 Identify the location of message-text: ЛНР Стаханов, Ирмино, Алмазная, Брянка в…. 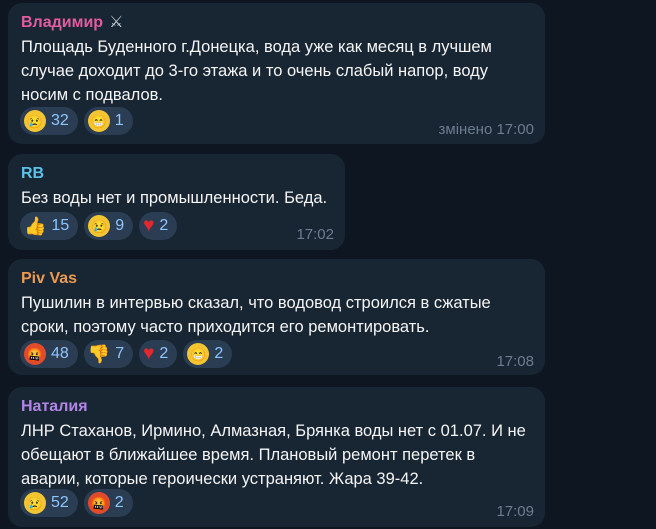
(273, 455).